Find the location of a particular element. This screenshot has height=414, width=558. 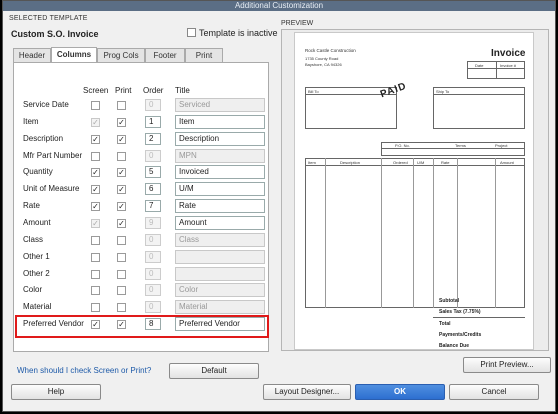

print-column-header: Print is located at coordinates (123, 90).